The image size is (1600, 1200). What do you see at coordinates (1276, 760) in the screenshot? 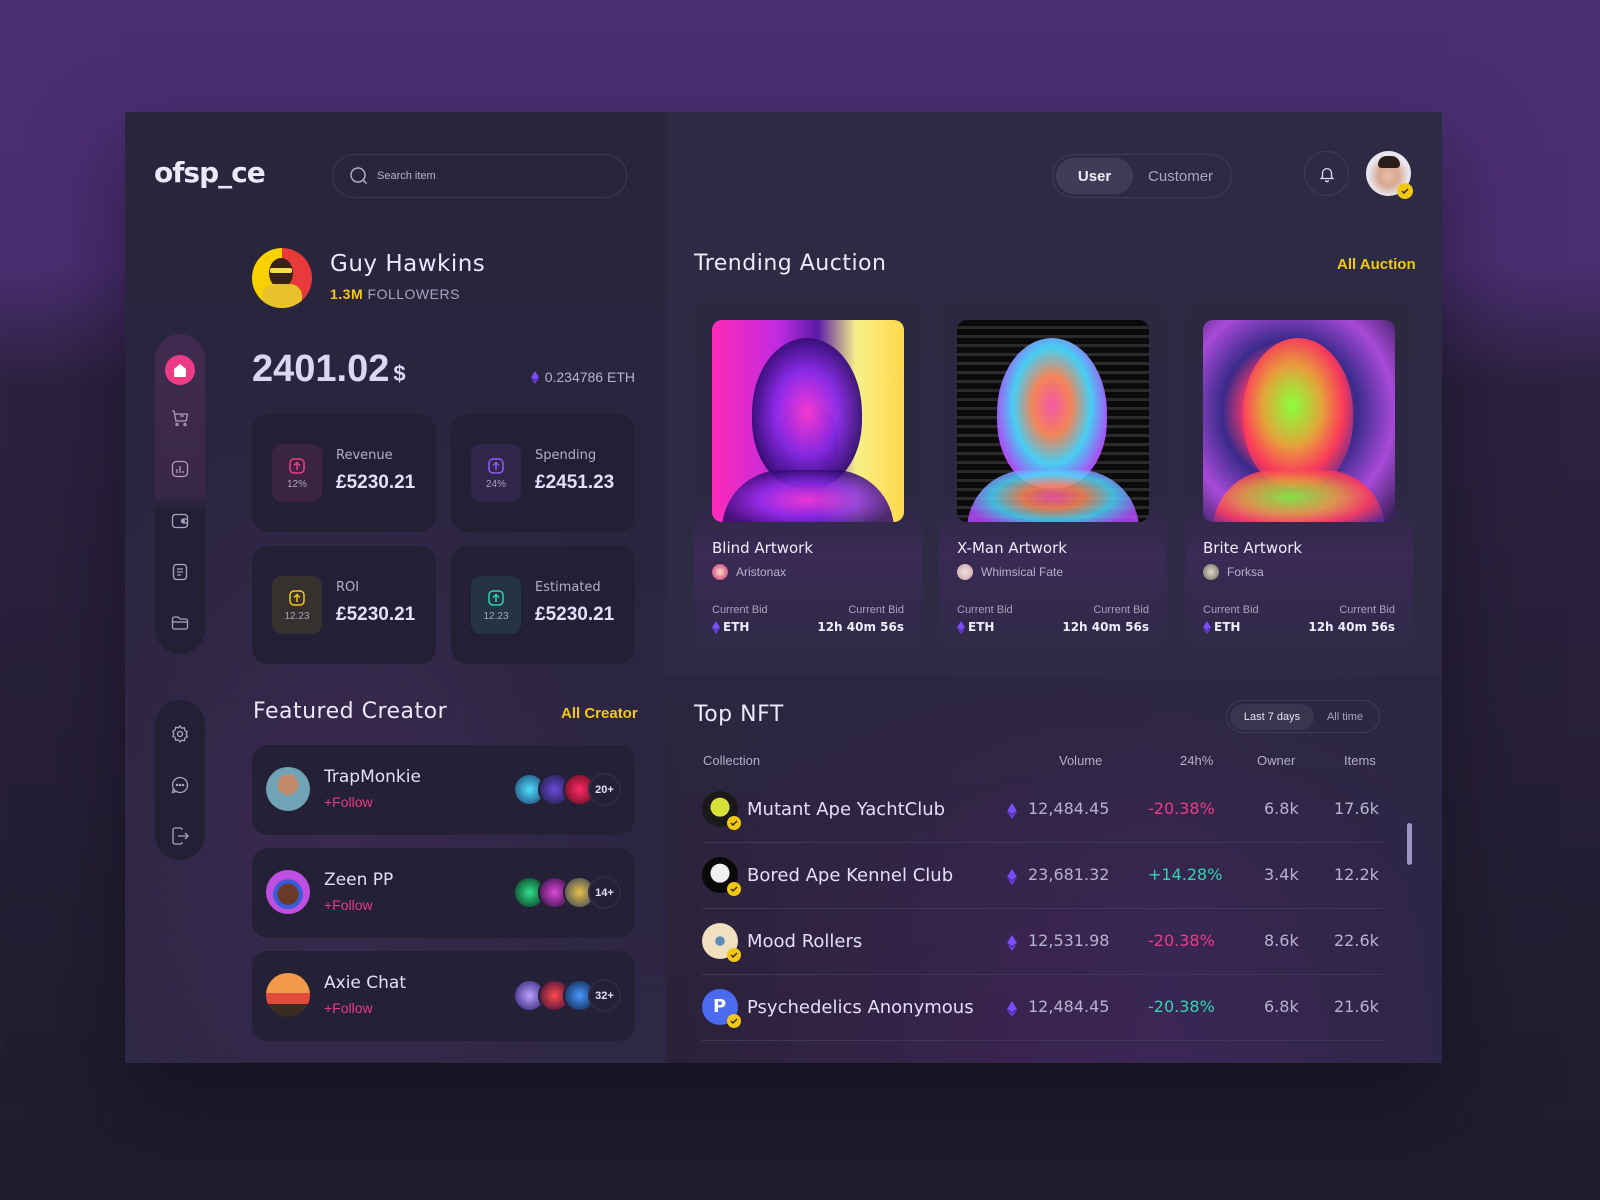
I see `col-owner: Owner` at bounding box center [1276, 760].